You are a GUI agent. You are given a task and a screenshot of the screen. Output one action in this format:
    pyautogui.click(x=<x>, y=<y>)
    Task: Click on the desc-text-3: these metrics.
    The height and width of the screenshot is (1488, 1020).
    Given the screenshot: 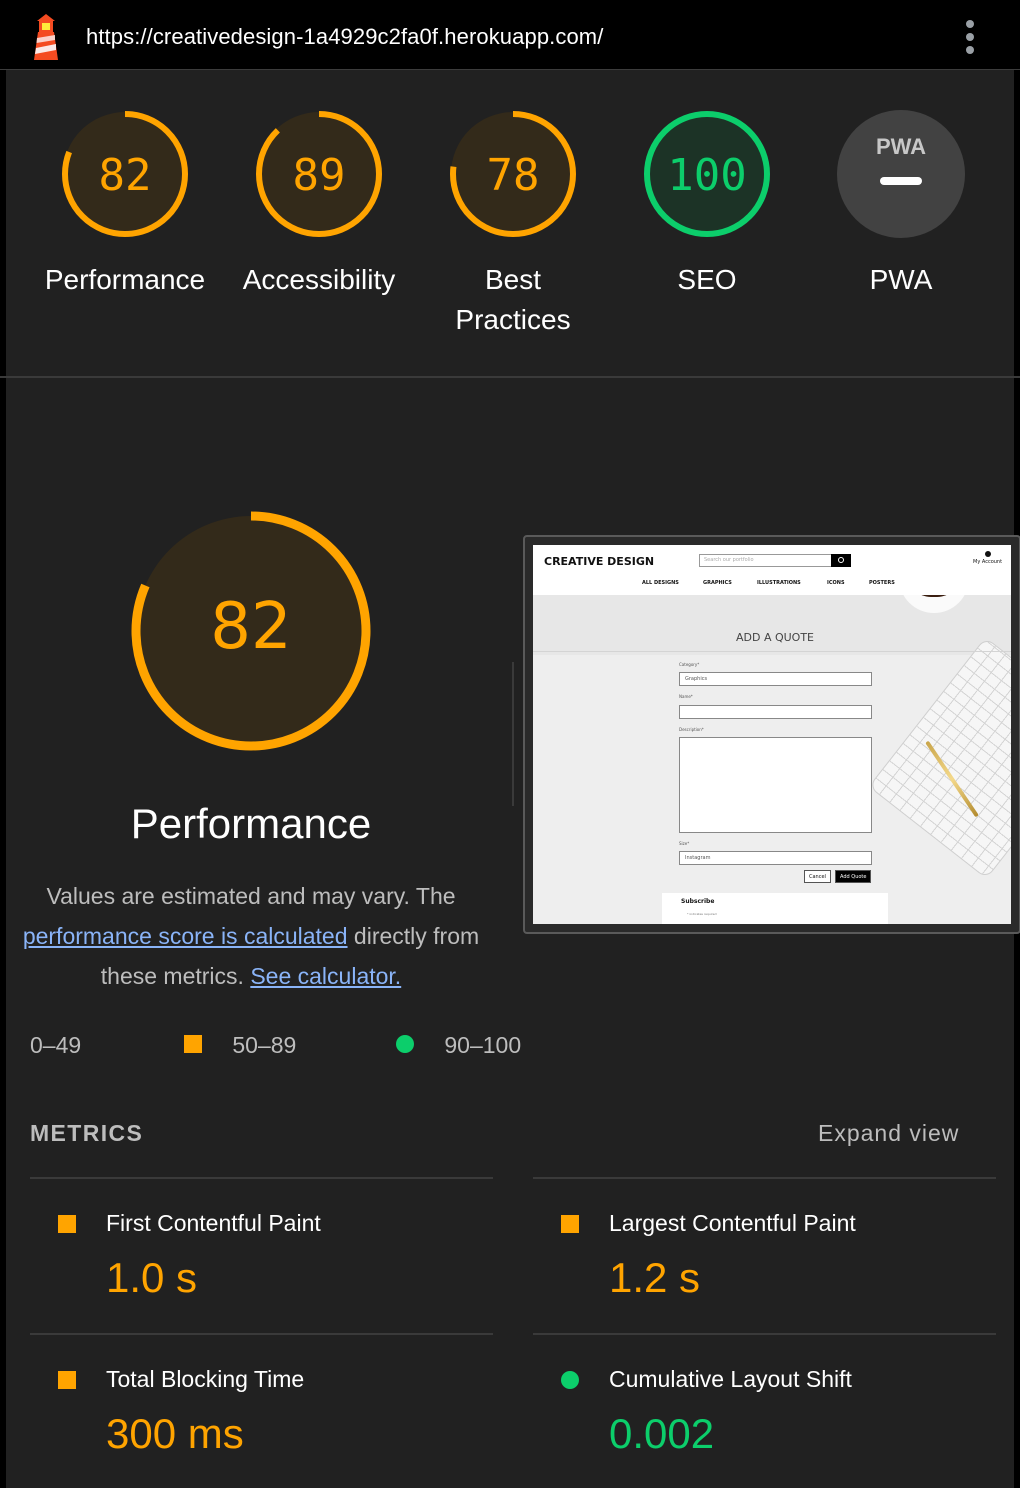 What is the action you would take?
    pyautogui.click(x=172, y=976)
    